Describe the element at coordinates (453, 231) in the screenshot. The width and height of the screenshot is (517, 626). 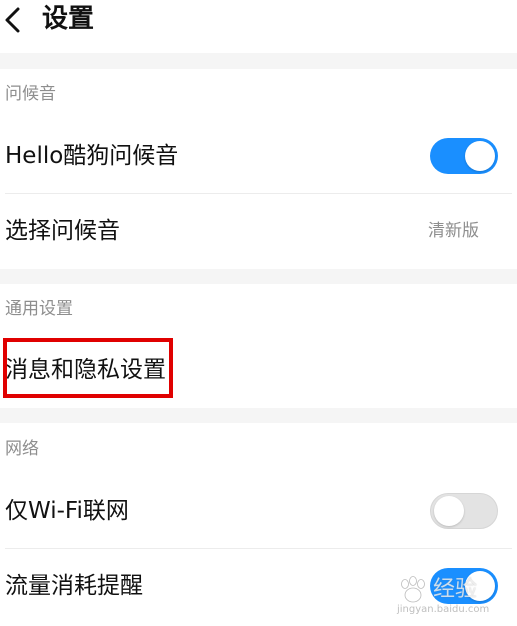
I see `row-value: 清新版` at that location.